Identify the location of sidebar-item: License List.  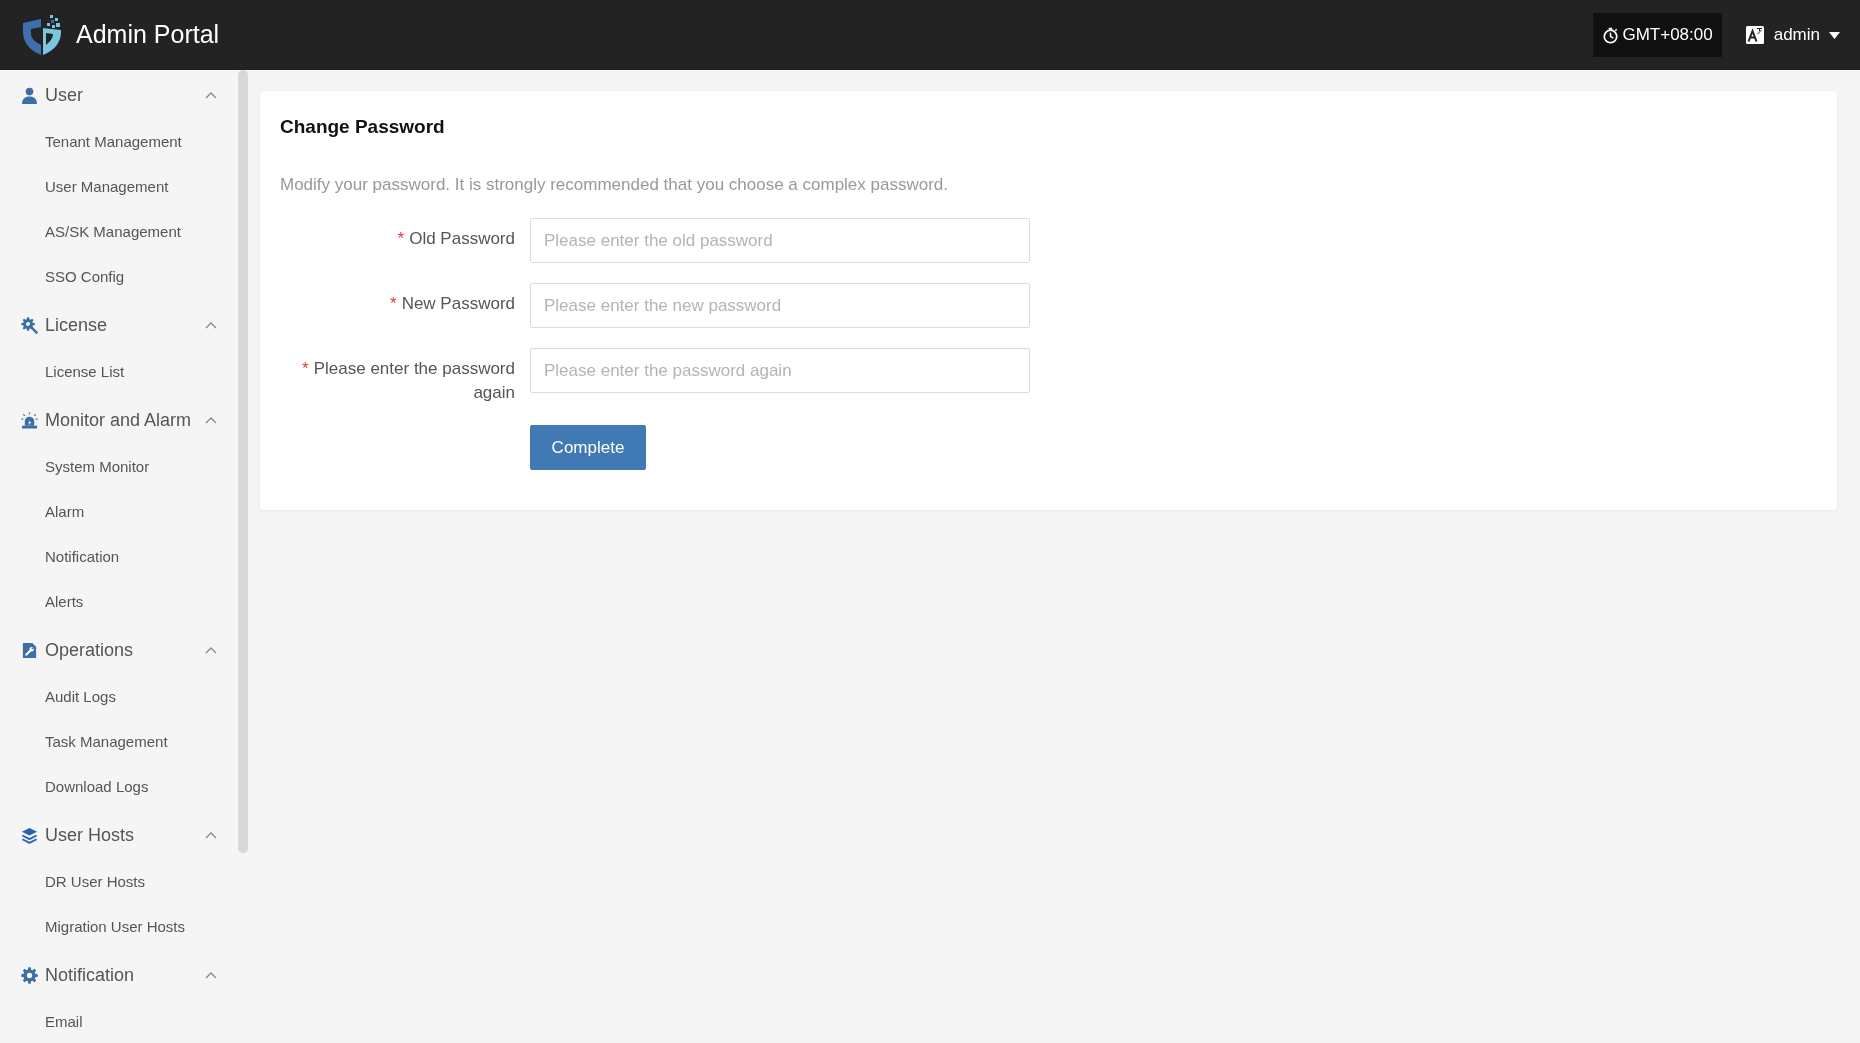
(118, 372).